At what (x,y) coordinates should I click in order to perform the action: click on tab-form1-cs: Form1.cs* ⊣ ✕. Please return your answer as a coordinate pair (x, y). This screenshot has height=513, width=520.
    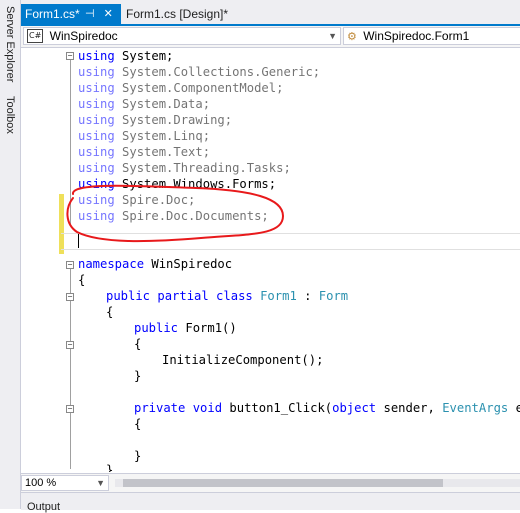
    Looking at the image, I should click on (71, 14).